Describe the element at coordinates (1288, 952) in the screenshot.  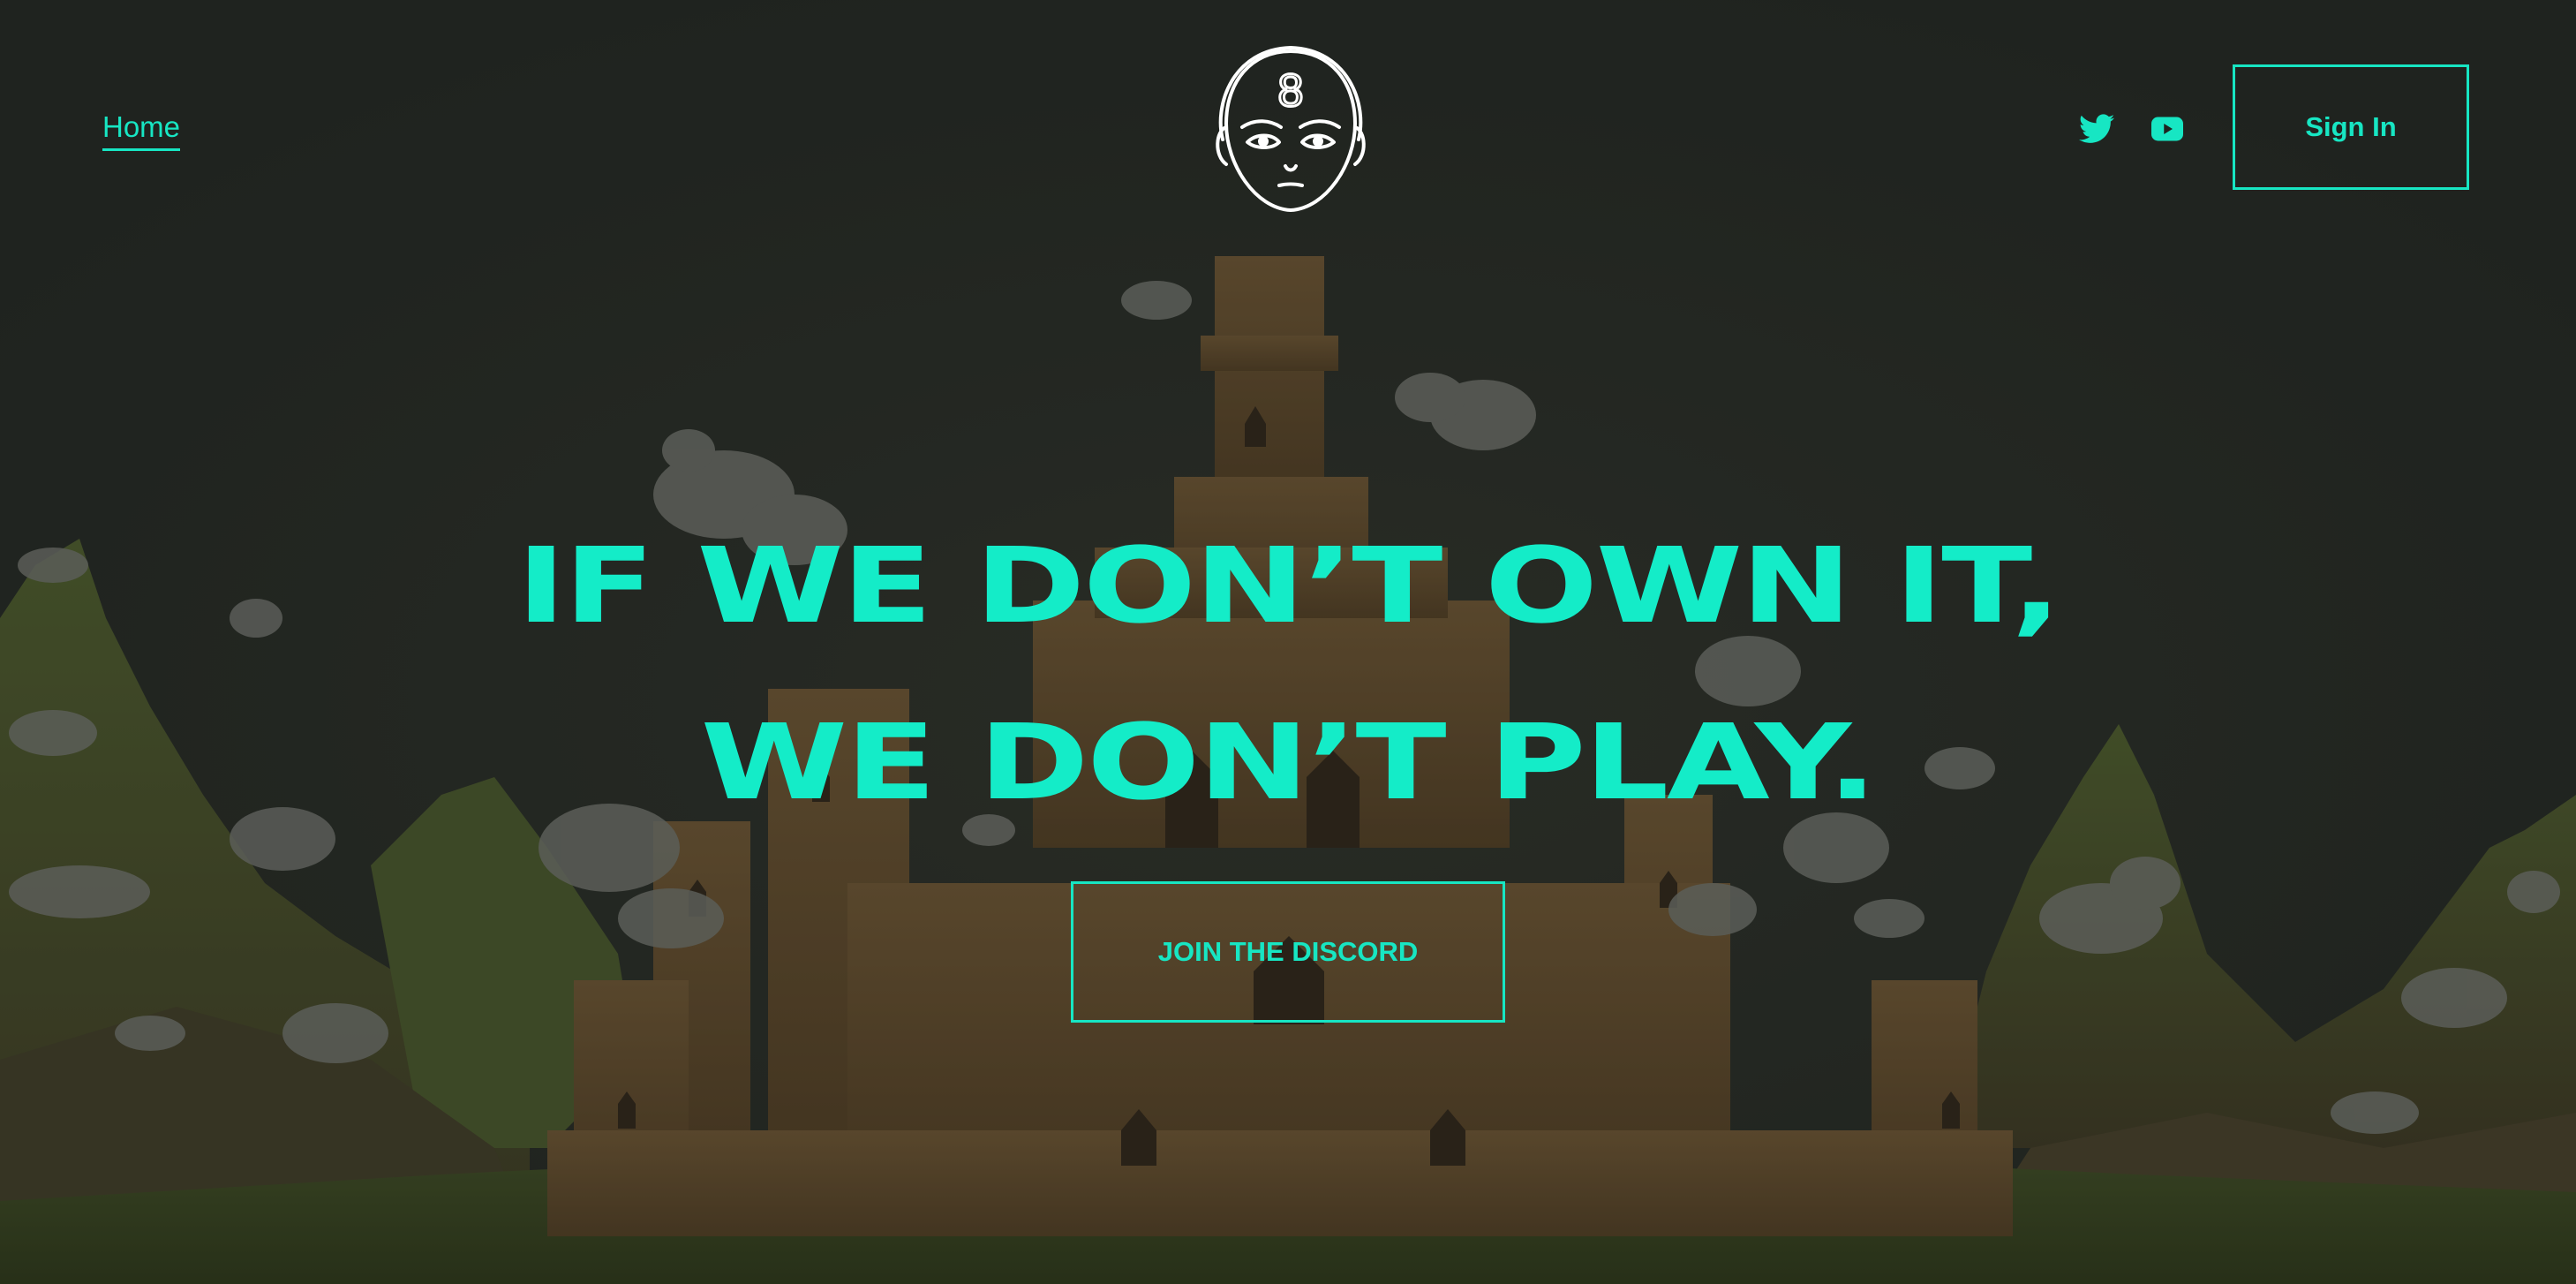
I see `join-discord-button: JOIN THE DISCORD` at that location.